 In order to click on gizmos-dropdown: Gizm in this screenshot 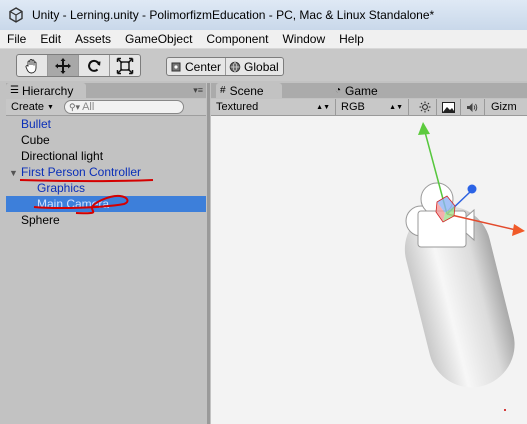, I will do `click(503, 107)`.